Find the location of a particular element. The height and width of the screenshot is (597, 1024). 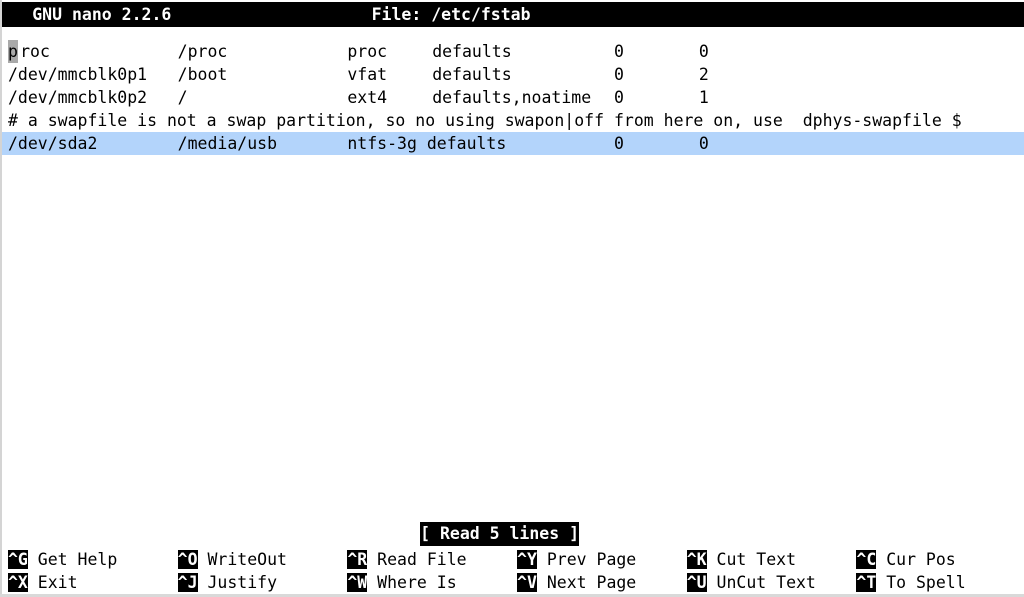

line-segment: 2 is located at coordinates (703, 74).